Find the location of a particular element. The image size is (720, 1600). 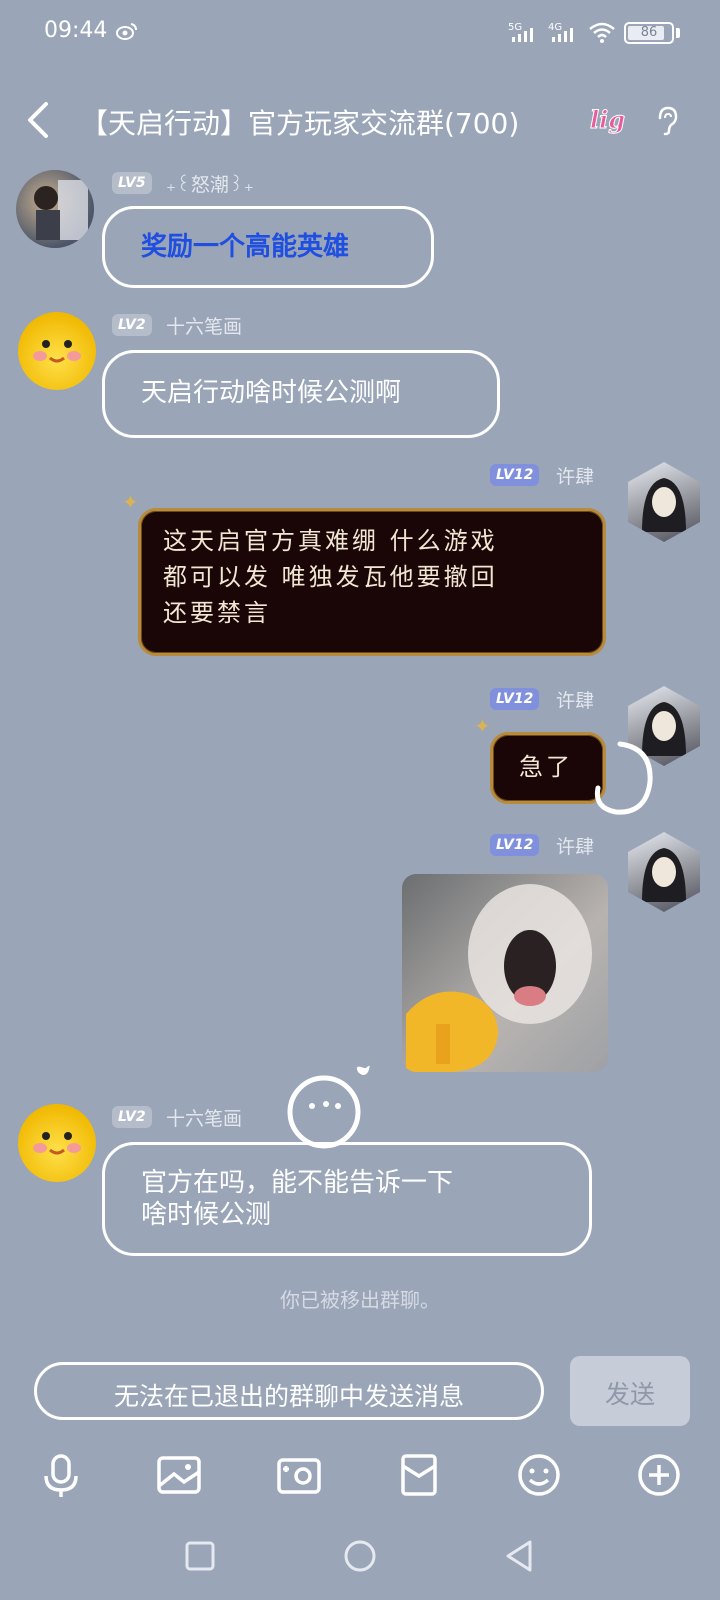

message-bubble: 急了 is located at coordinates (548, 768).